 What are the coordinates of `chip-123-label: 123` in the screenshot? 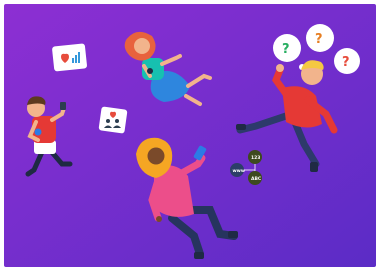 It's located at (255, 158).